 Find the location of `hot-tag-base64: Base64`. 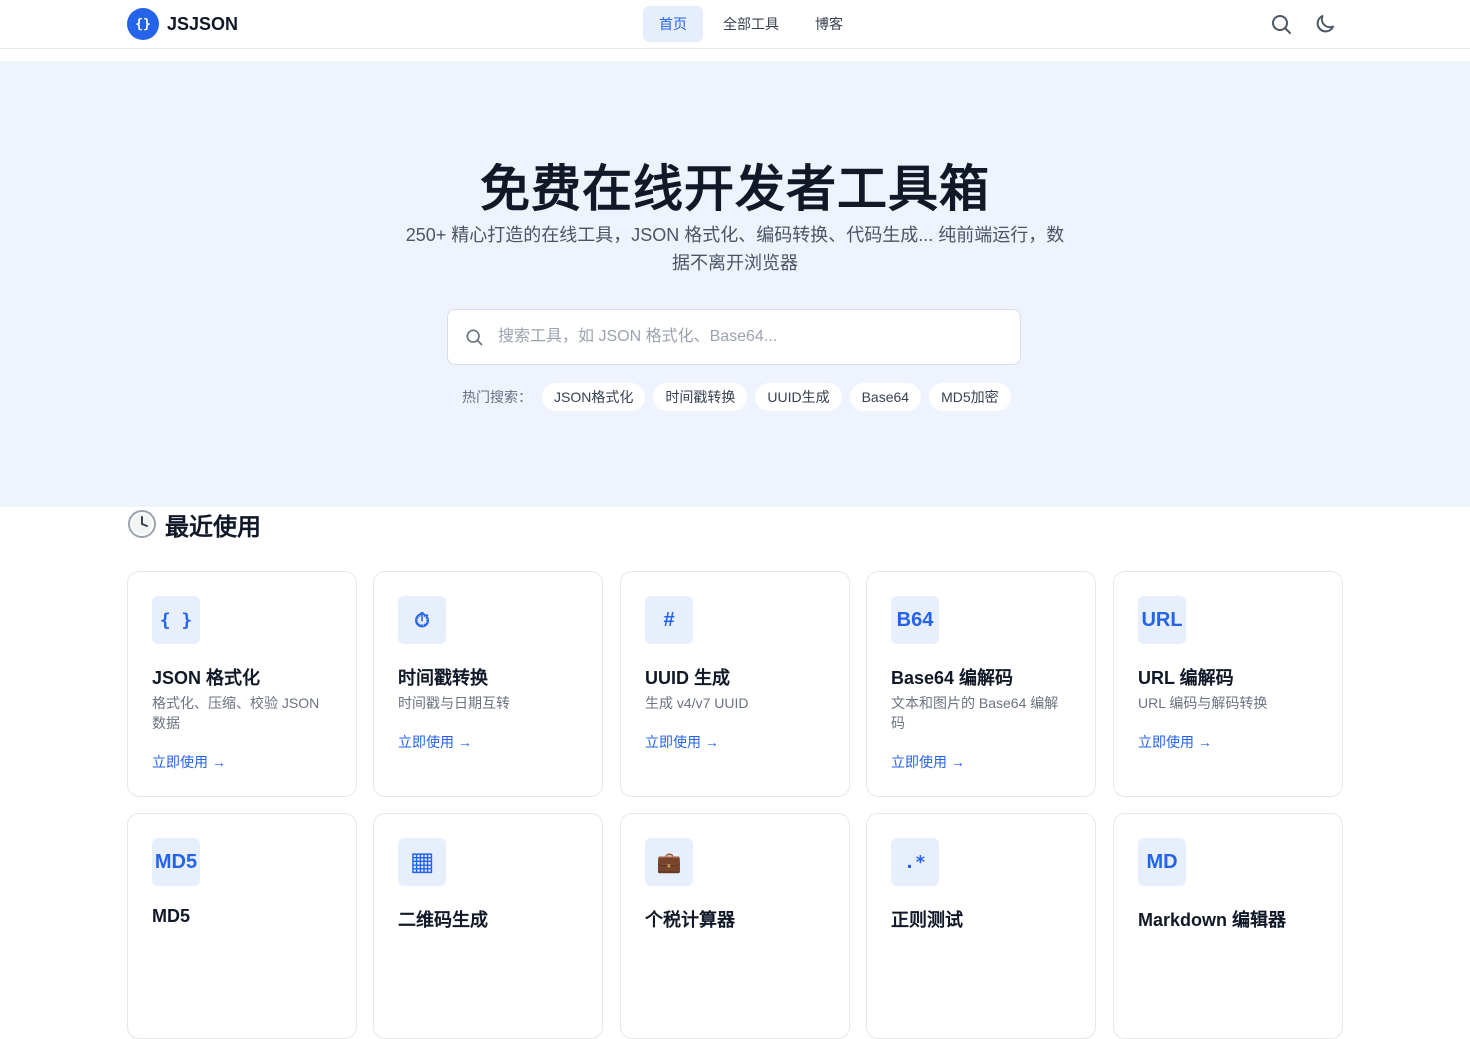

hot-tag-base64: Base64 is located at coordinates (885, 397).